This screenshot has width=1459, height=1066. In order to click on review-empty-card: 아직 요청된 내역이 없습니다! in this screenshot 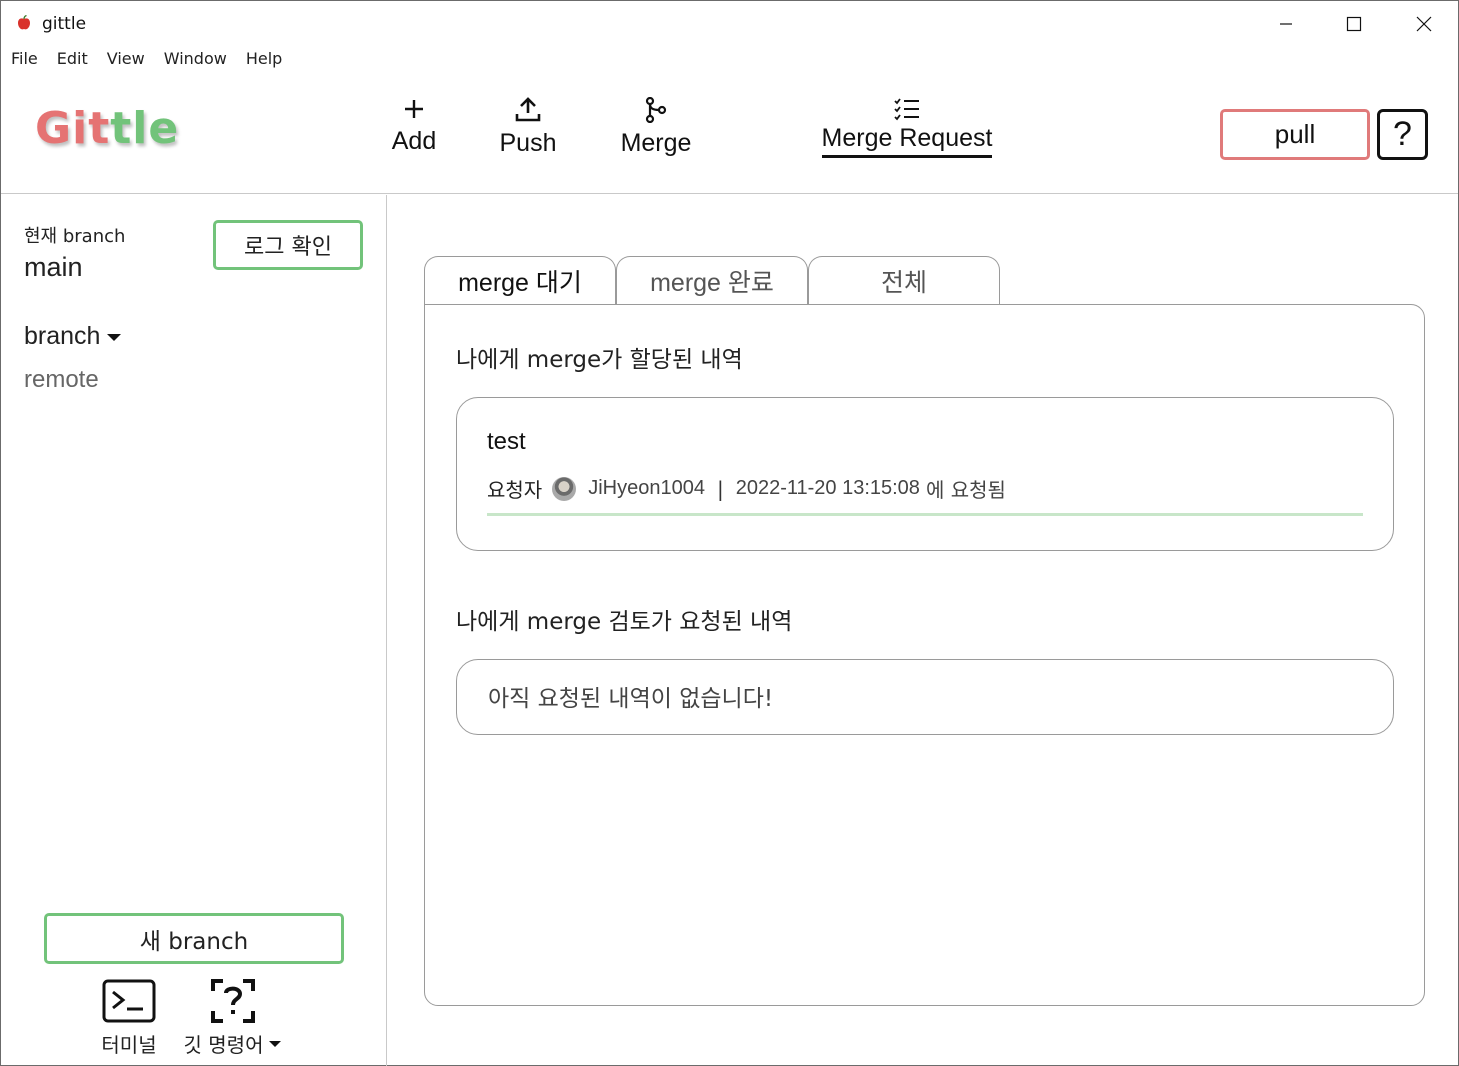, I will do `click(925, 697)`.